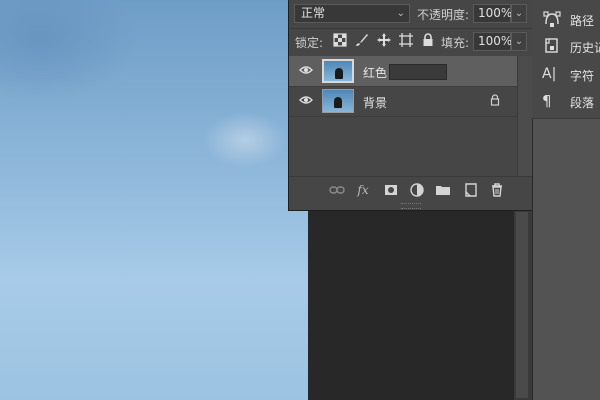 Image resolution: width=600 pixels, height=400 pixels. What do you see at coordinates (363, 190) in the screenshot?
I see `fx-icon: fx` at bounding box center [363, 190].